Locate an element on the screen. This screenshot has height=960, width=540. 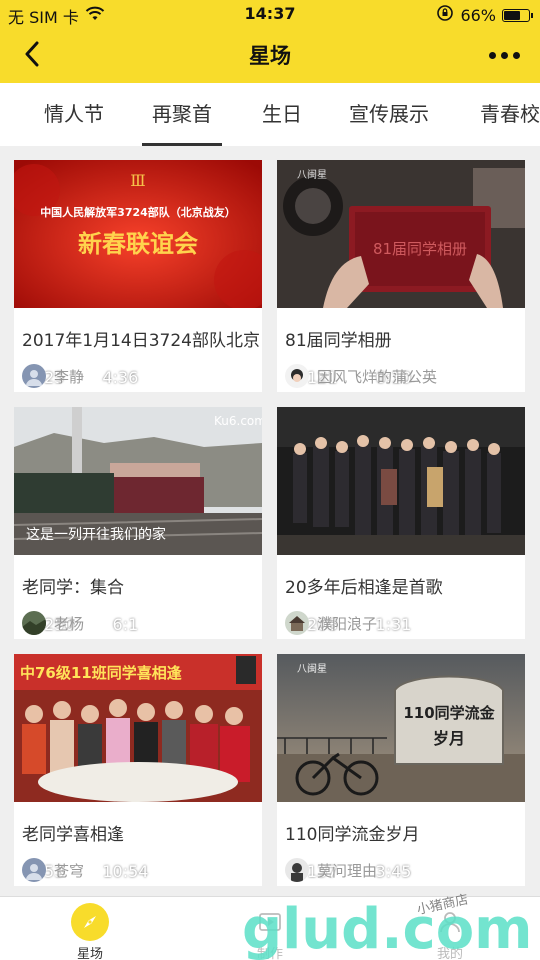
back-button is located at coordinates (32, 54).